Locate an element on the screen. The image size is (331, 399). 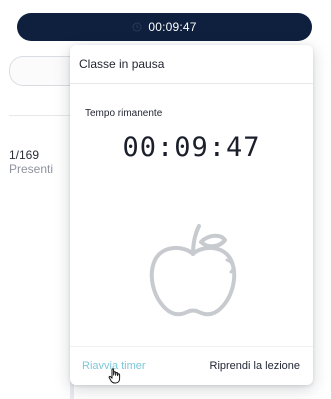
attendance-label: Presenti is located at coordinates (31, 169).